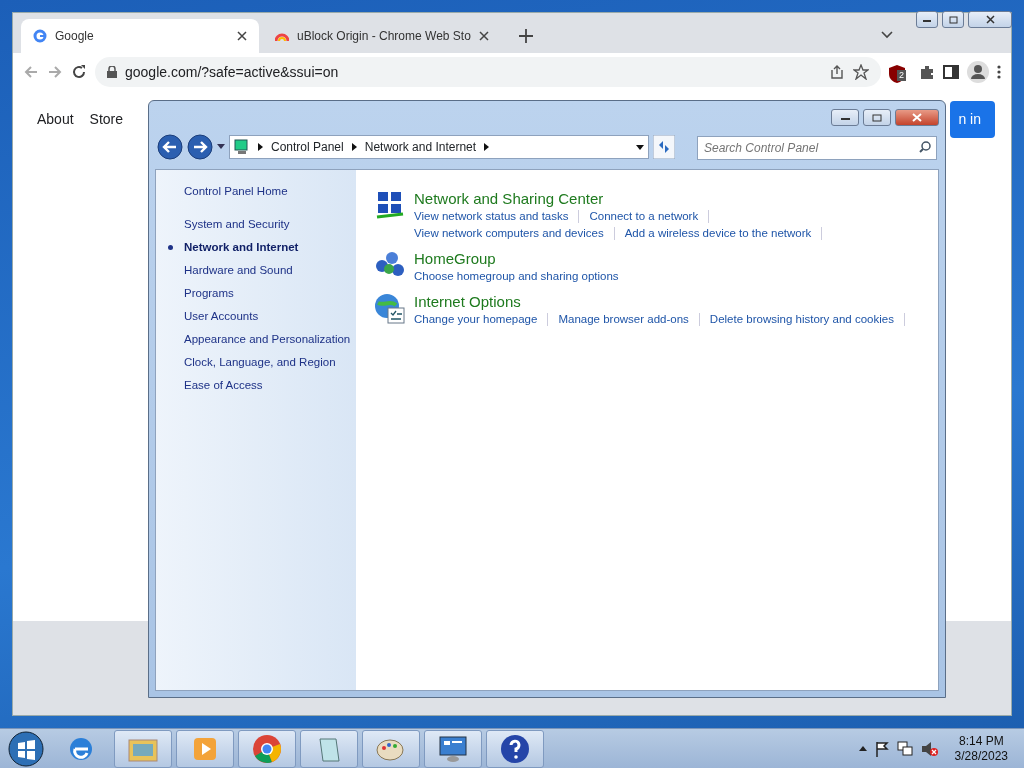 The height and width of the screenshot is (768, 1024). Describe the element at coordinates (232, 72) in the screenshot. I see `url-text: google.com/?safe=active&ssui=on` at that location.